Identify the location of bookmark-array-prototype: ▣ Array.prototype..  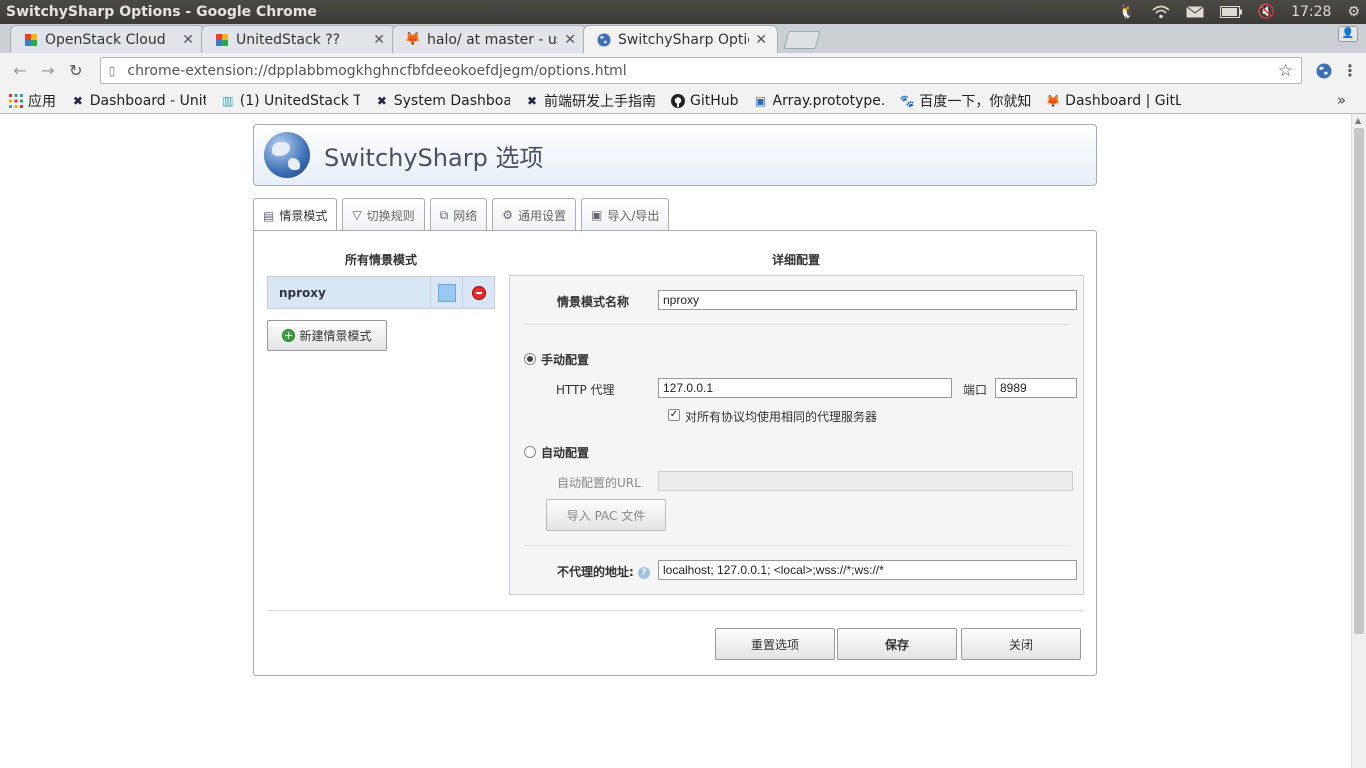
(819, 101).